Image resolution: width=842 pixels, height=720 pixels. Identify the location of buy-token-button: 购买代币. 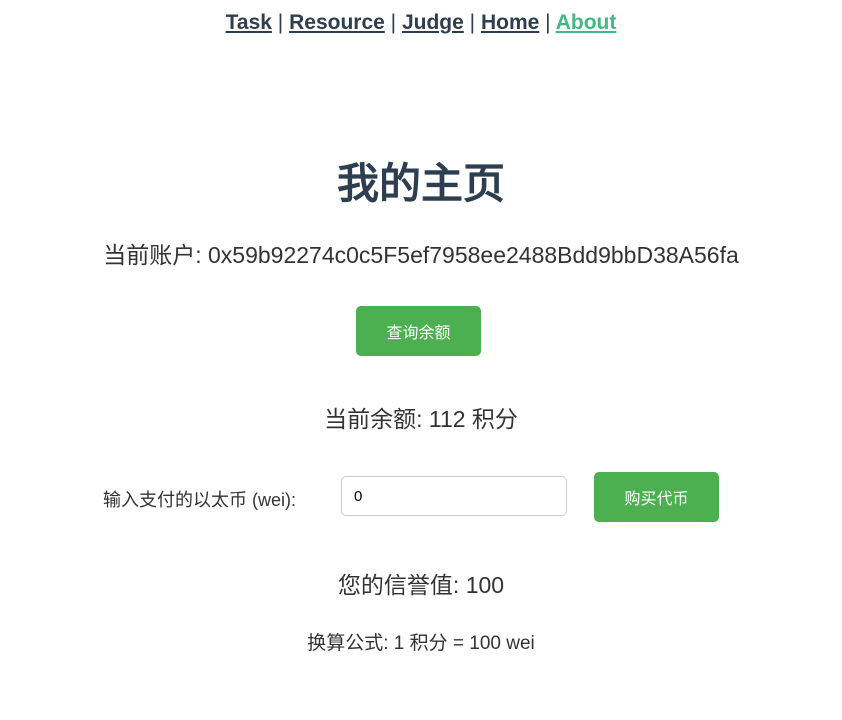
(656, 497).